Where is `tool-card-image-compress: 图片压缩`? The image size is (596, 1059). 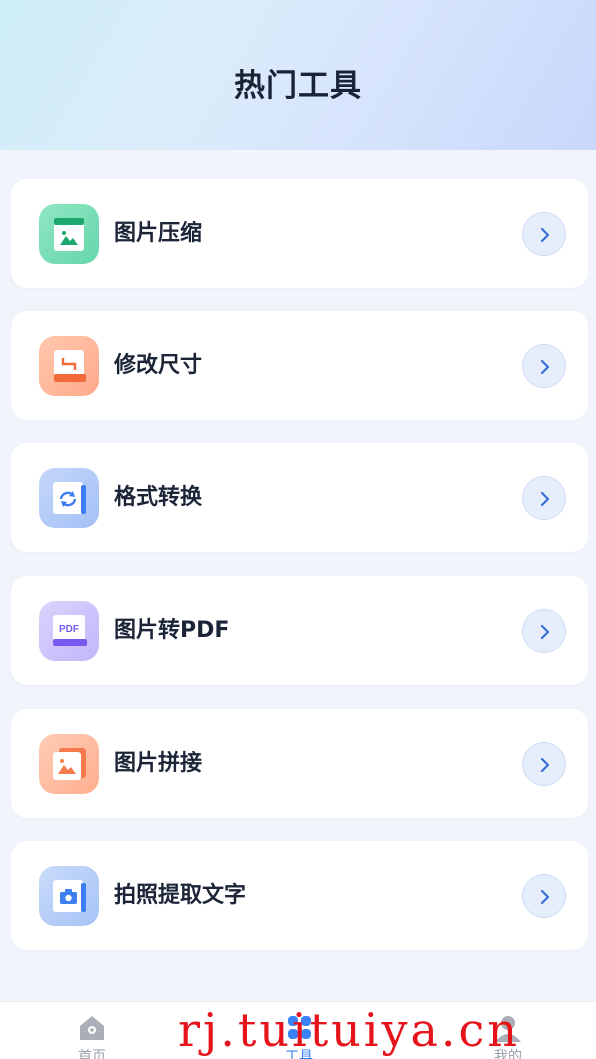
tool-card-image-compress: 图片压缩 is located at coordinates (299, 233).